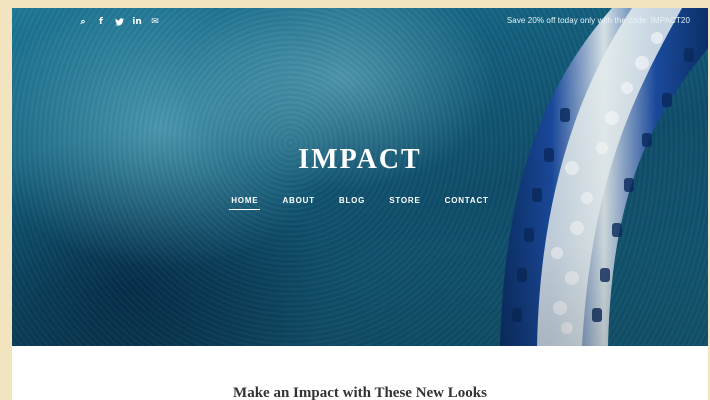 This screenshot has height=400, width=710. What do you see at coordinates (360, 392) in the screenshot?
I see `section-heading: Make an Impact with These New Looks` at bounding box center [360, 392].